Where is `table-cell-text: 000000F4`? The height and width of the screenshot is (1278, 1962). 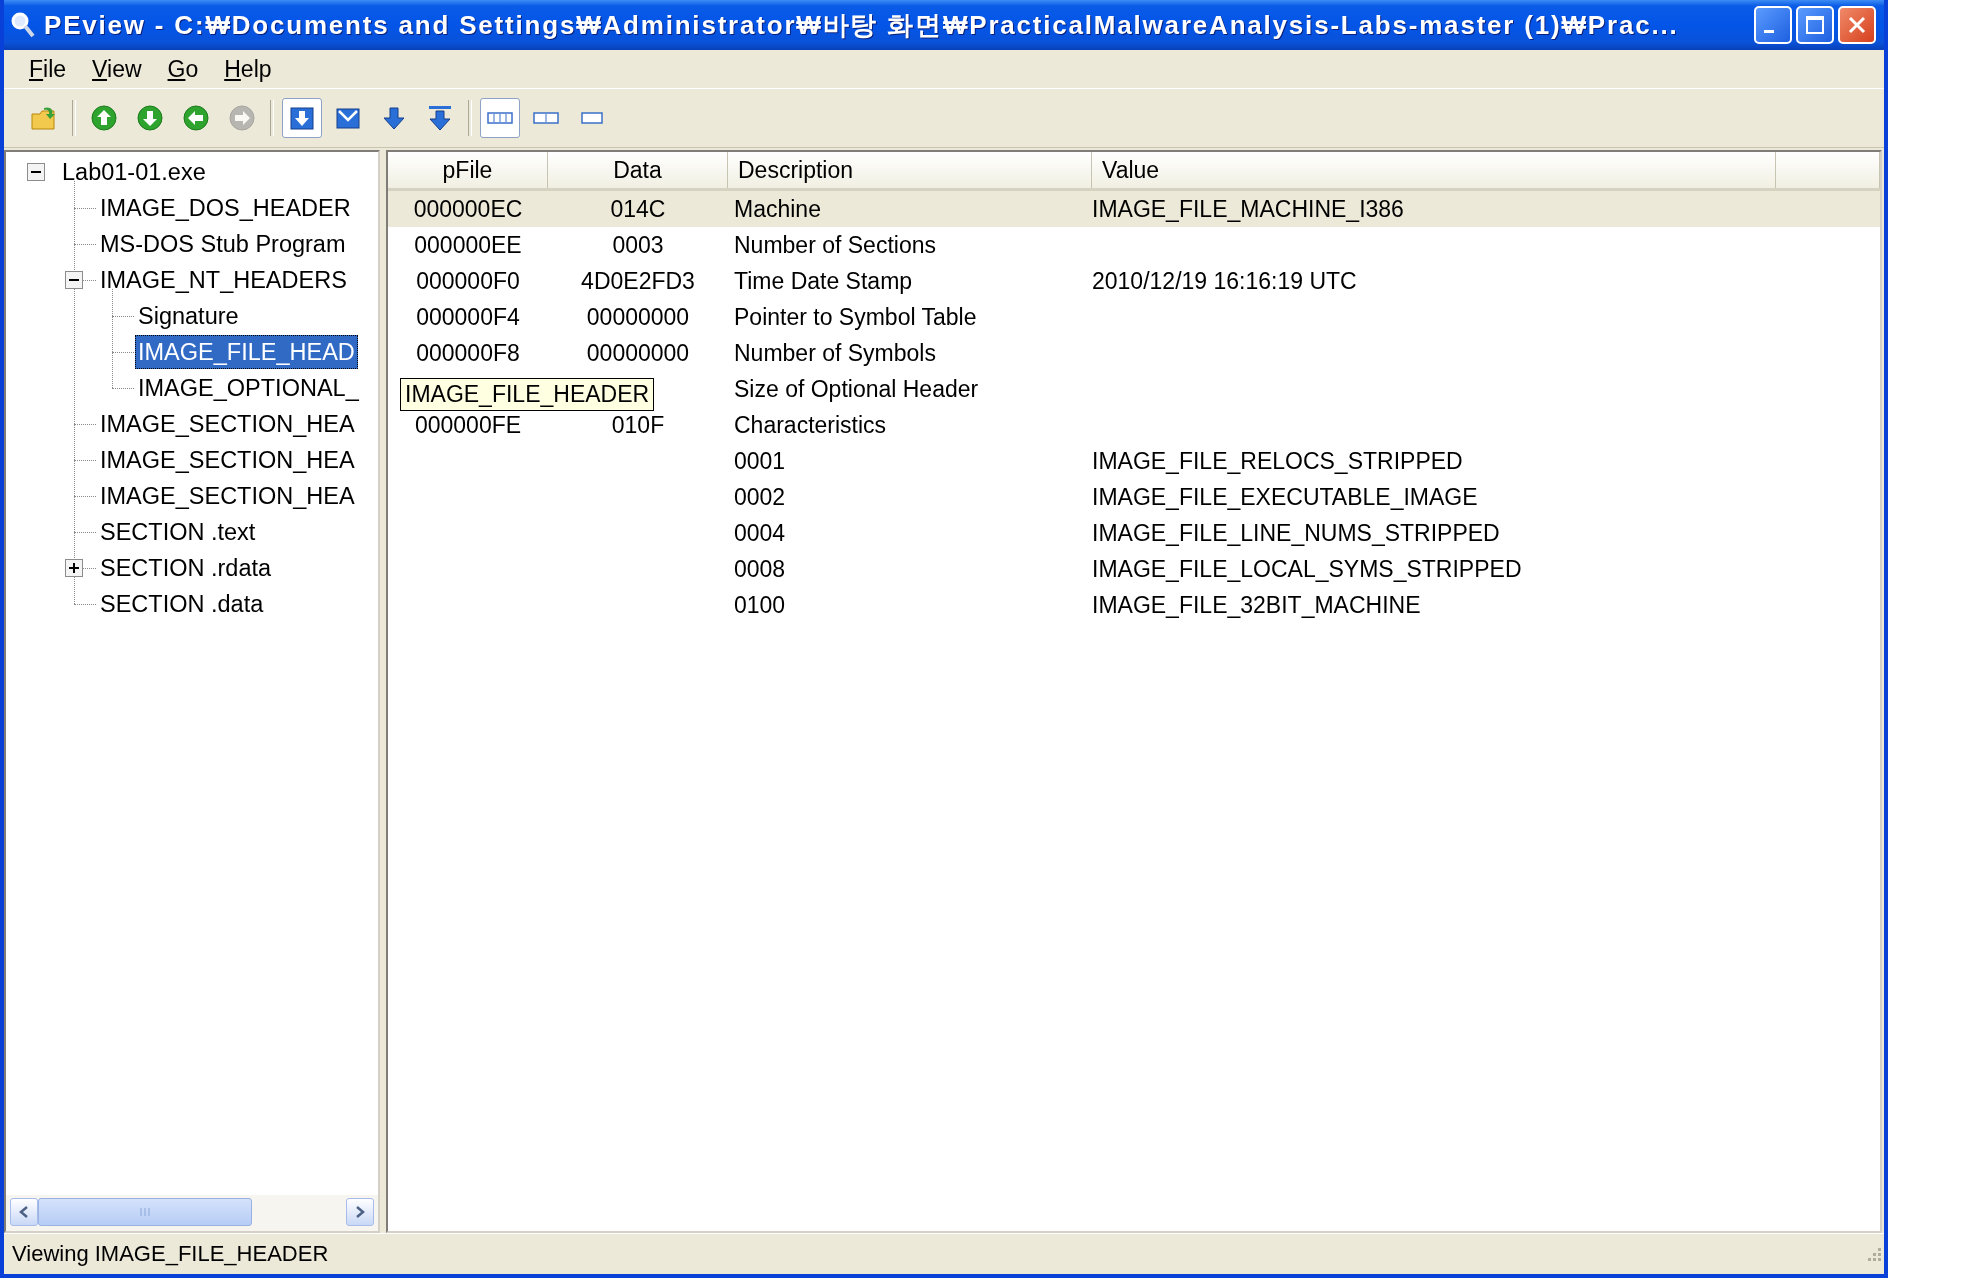
table-cell-text: 000000F4 is located at coordinates (468, 317).